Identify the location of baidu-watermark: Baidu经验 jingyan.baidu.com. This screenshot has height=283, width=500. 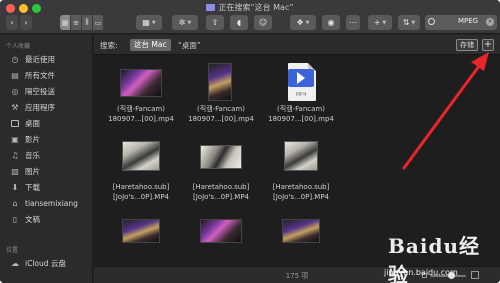
(437, 255).